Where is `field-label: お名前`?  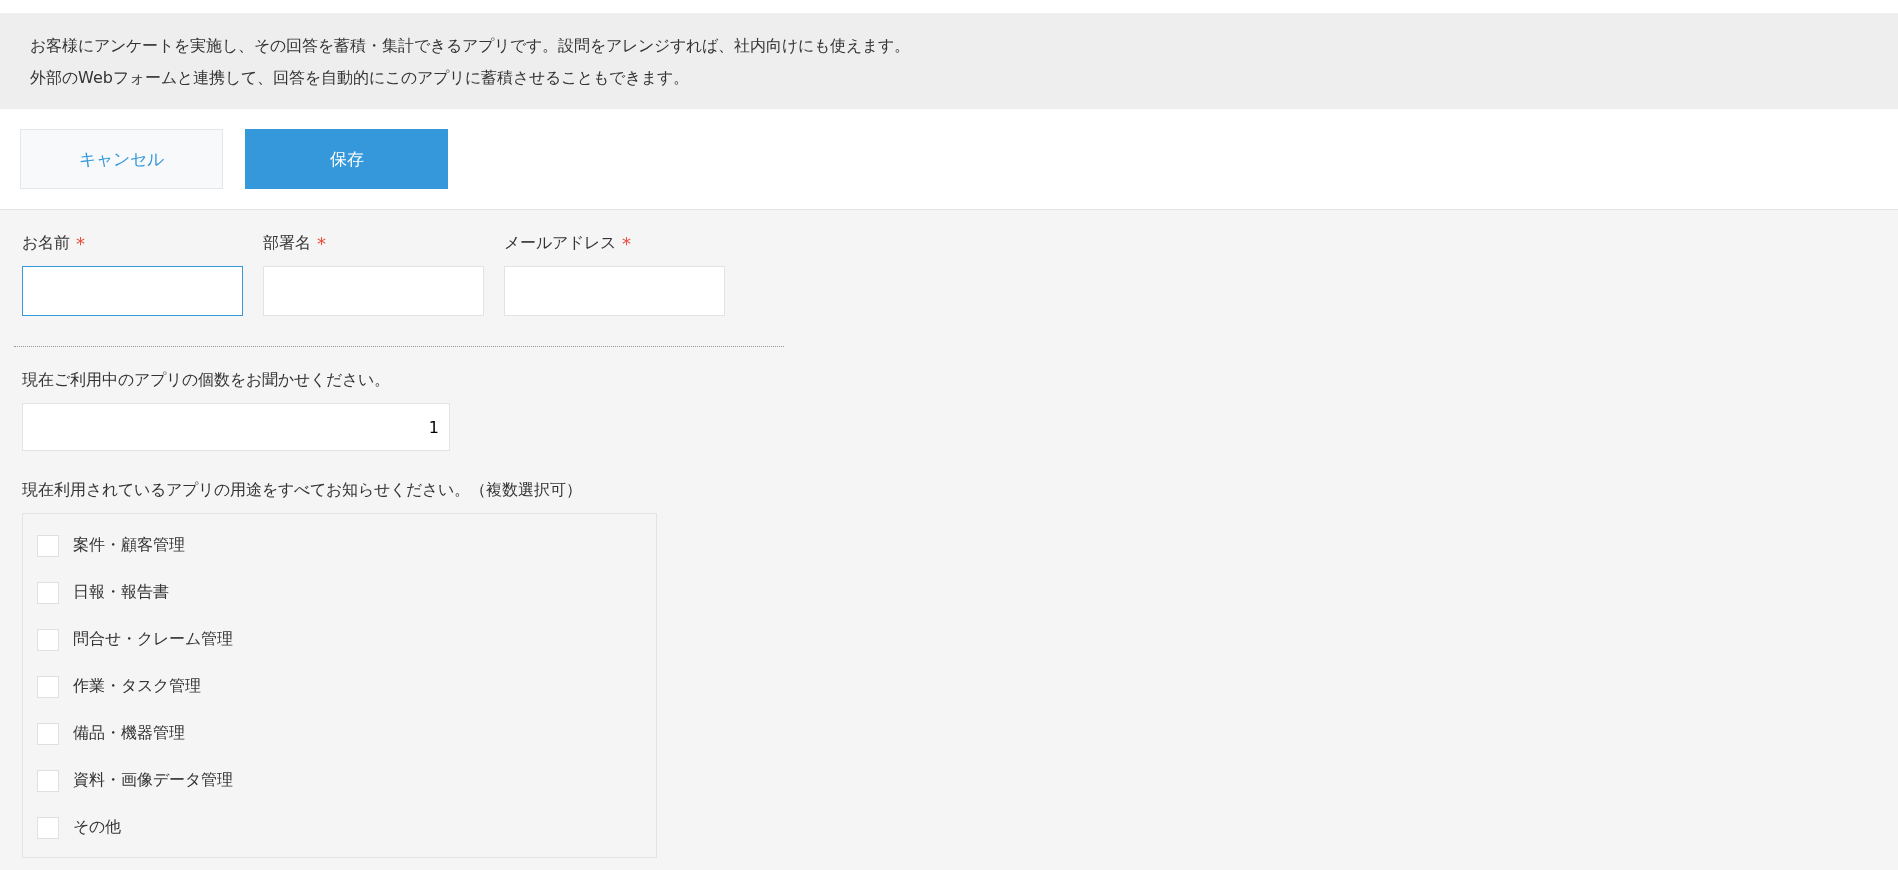 field-label: お名前 is located at coordinates (46, 243).